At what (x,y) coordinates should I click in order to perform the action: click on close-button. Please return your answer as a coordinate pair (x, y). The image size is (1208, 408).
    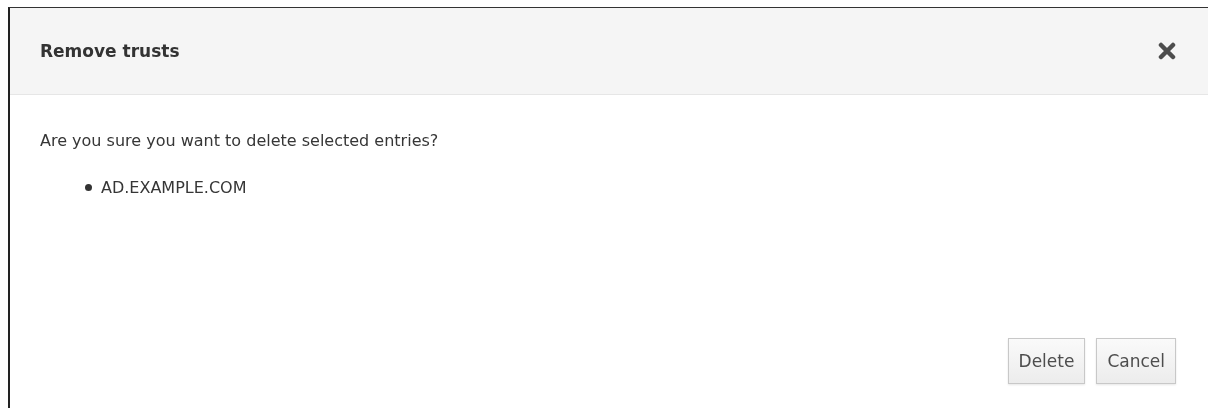
    Looking at the image, I should click on (1167, 51).